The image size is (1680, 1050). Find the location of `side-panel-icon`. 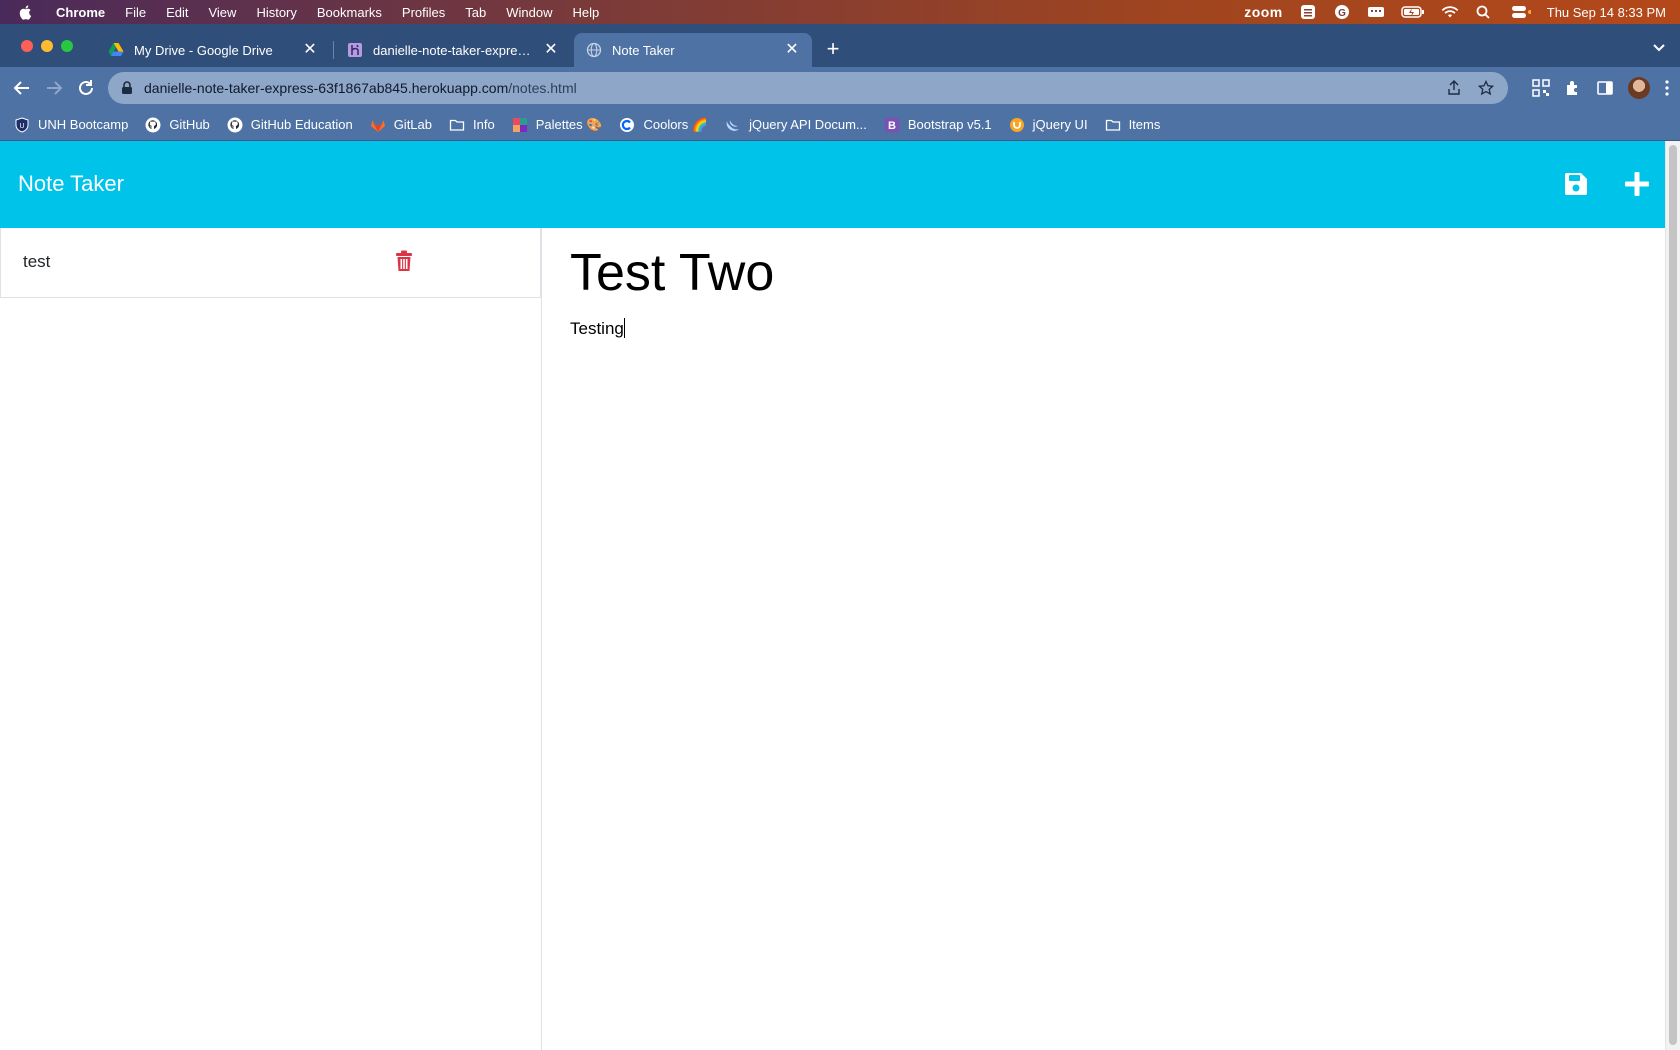

side-panel-icon is located at coordinates (1605, 88).